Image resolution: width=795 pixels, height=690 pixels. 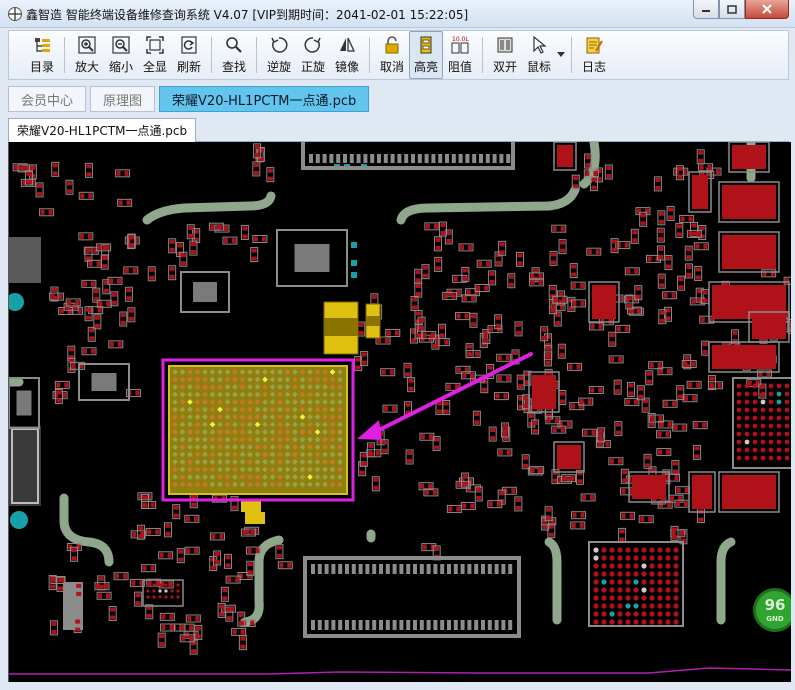 What do you see at coordinates (121, 55) in the screenshot?
I see `zoom-out-button: 缩小` at bounding box center [121, 55].